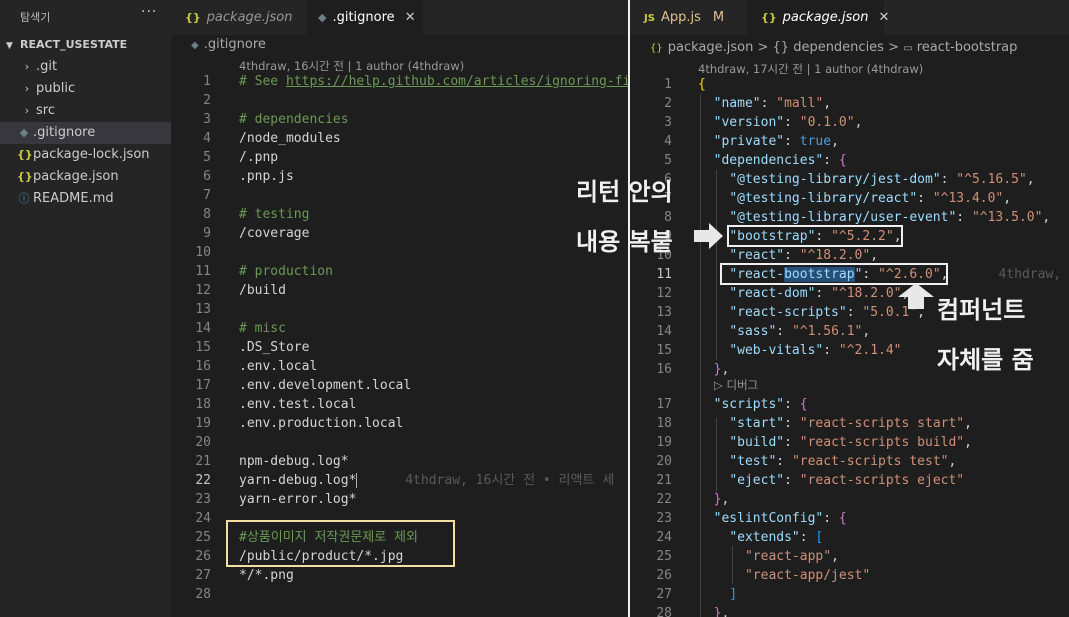  What do you see at coordinates (831, 480) in the screenshot?
I see `code-line-21: "eject": "react-scripts eject"` at bounding box center [831, 480].